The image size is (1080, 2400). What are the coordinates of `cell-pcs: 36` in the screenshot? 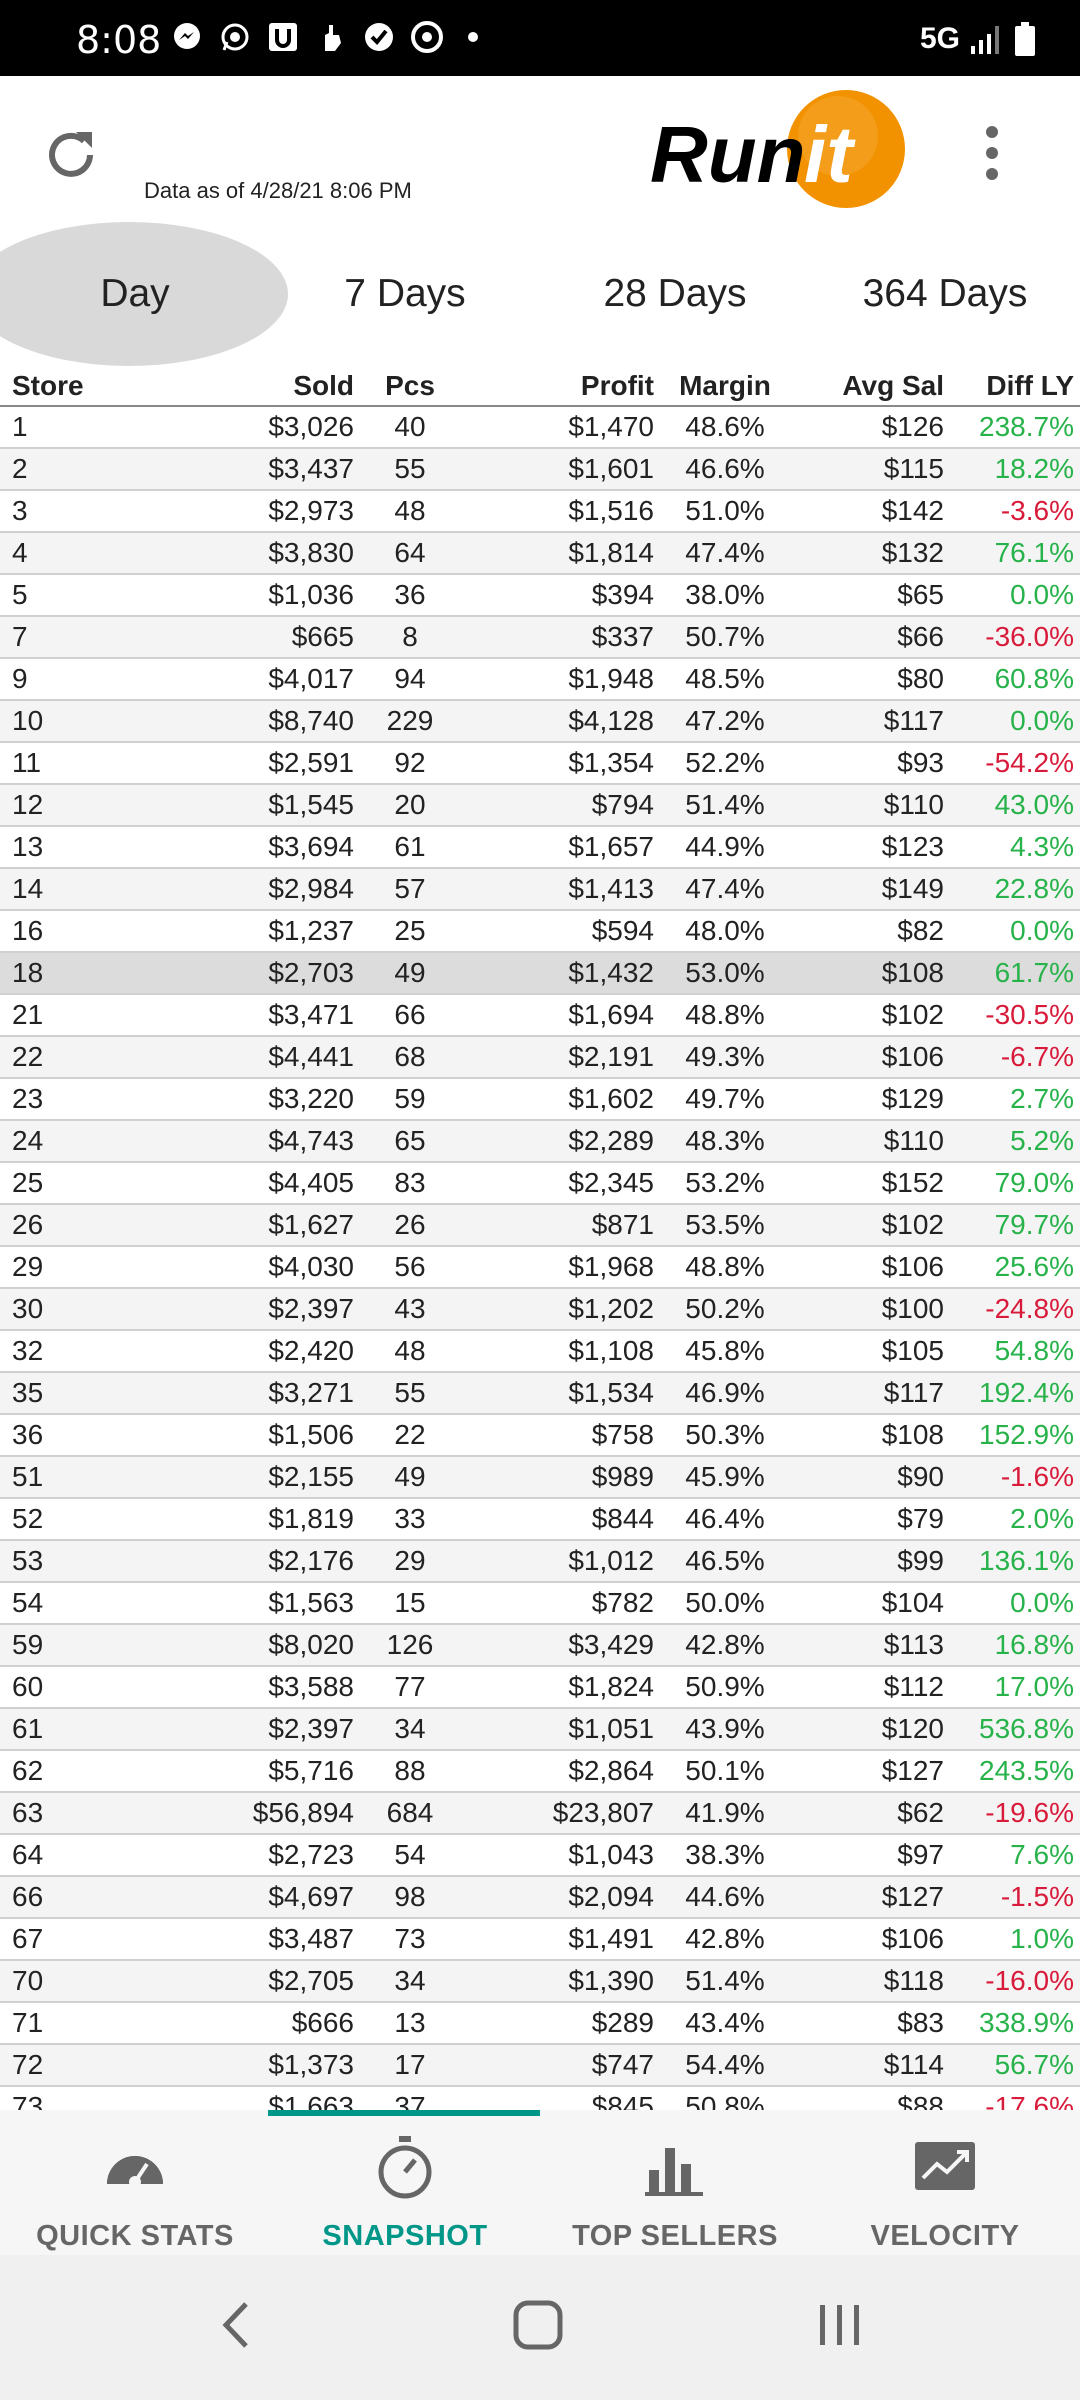 It's located at (410, 595).